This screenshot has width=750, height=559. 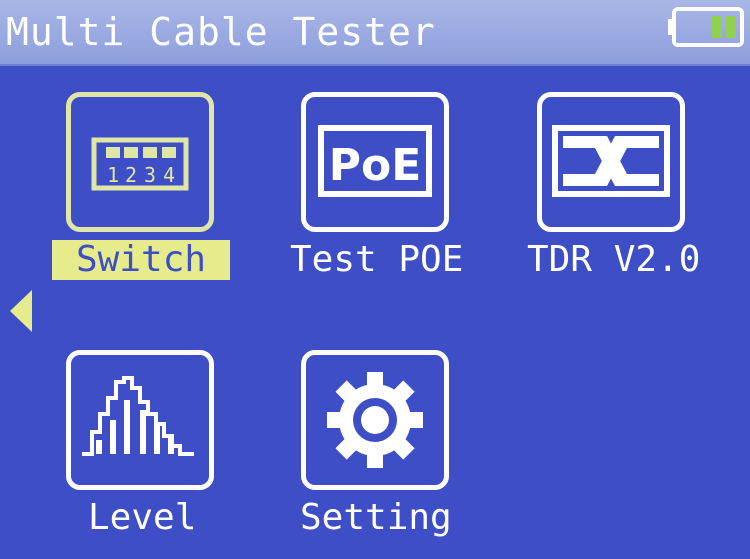 I want to click on gear-icon, so click(x=375, y=420).